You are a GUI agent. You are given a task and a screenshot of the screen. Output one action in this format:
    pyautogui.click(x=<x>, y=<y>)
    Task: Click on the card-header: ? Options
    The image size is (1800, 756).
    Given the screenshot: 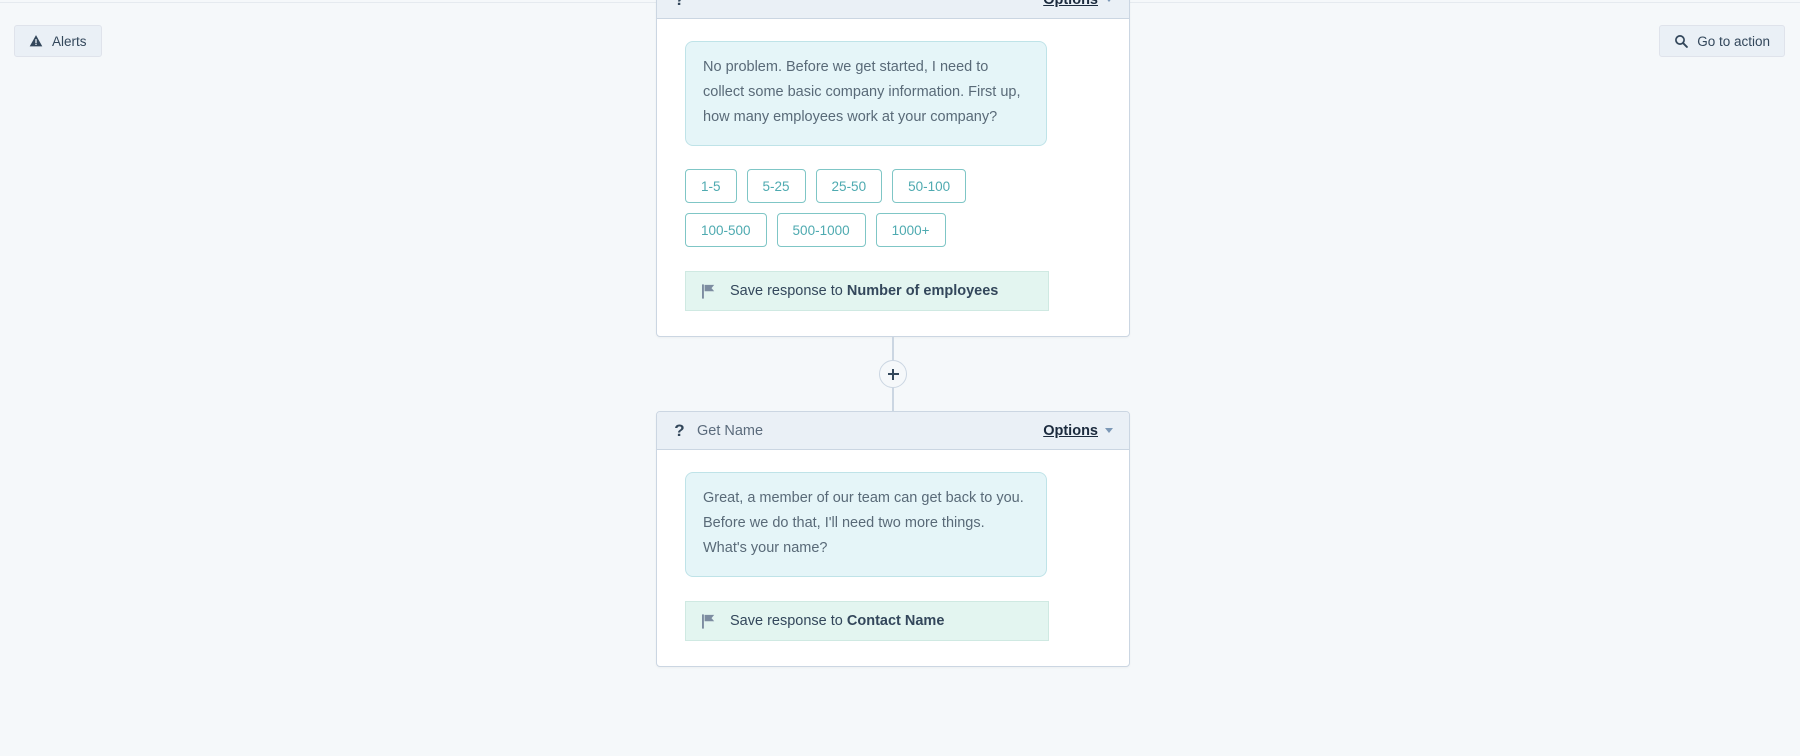 What is the action you would take?
    pyautogui.click(x=893, y=9)
    